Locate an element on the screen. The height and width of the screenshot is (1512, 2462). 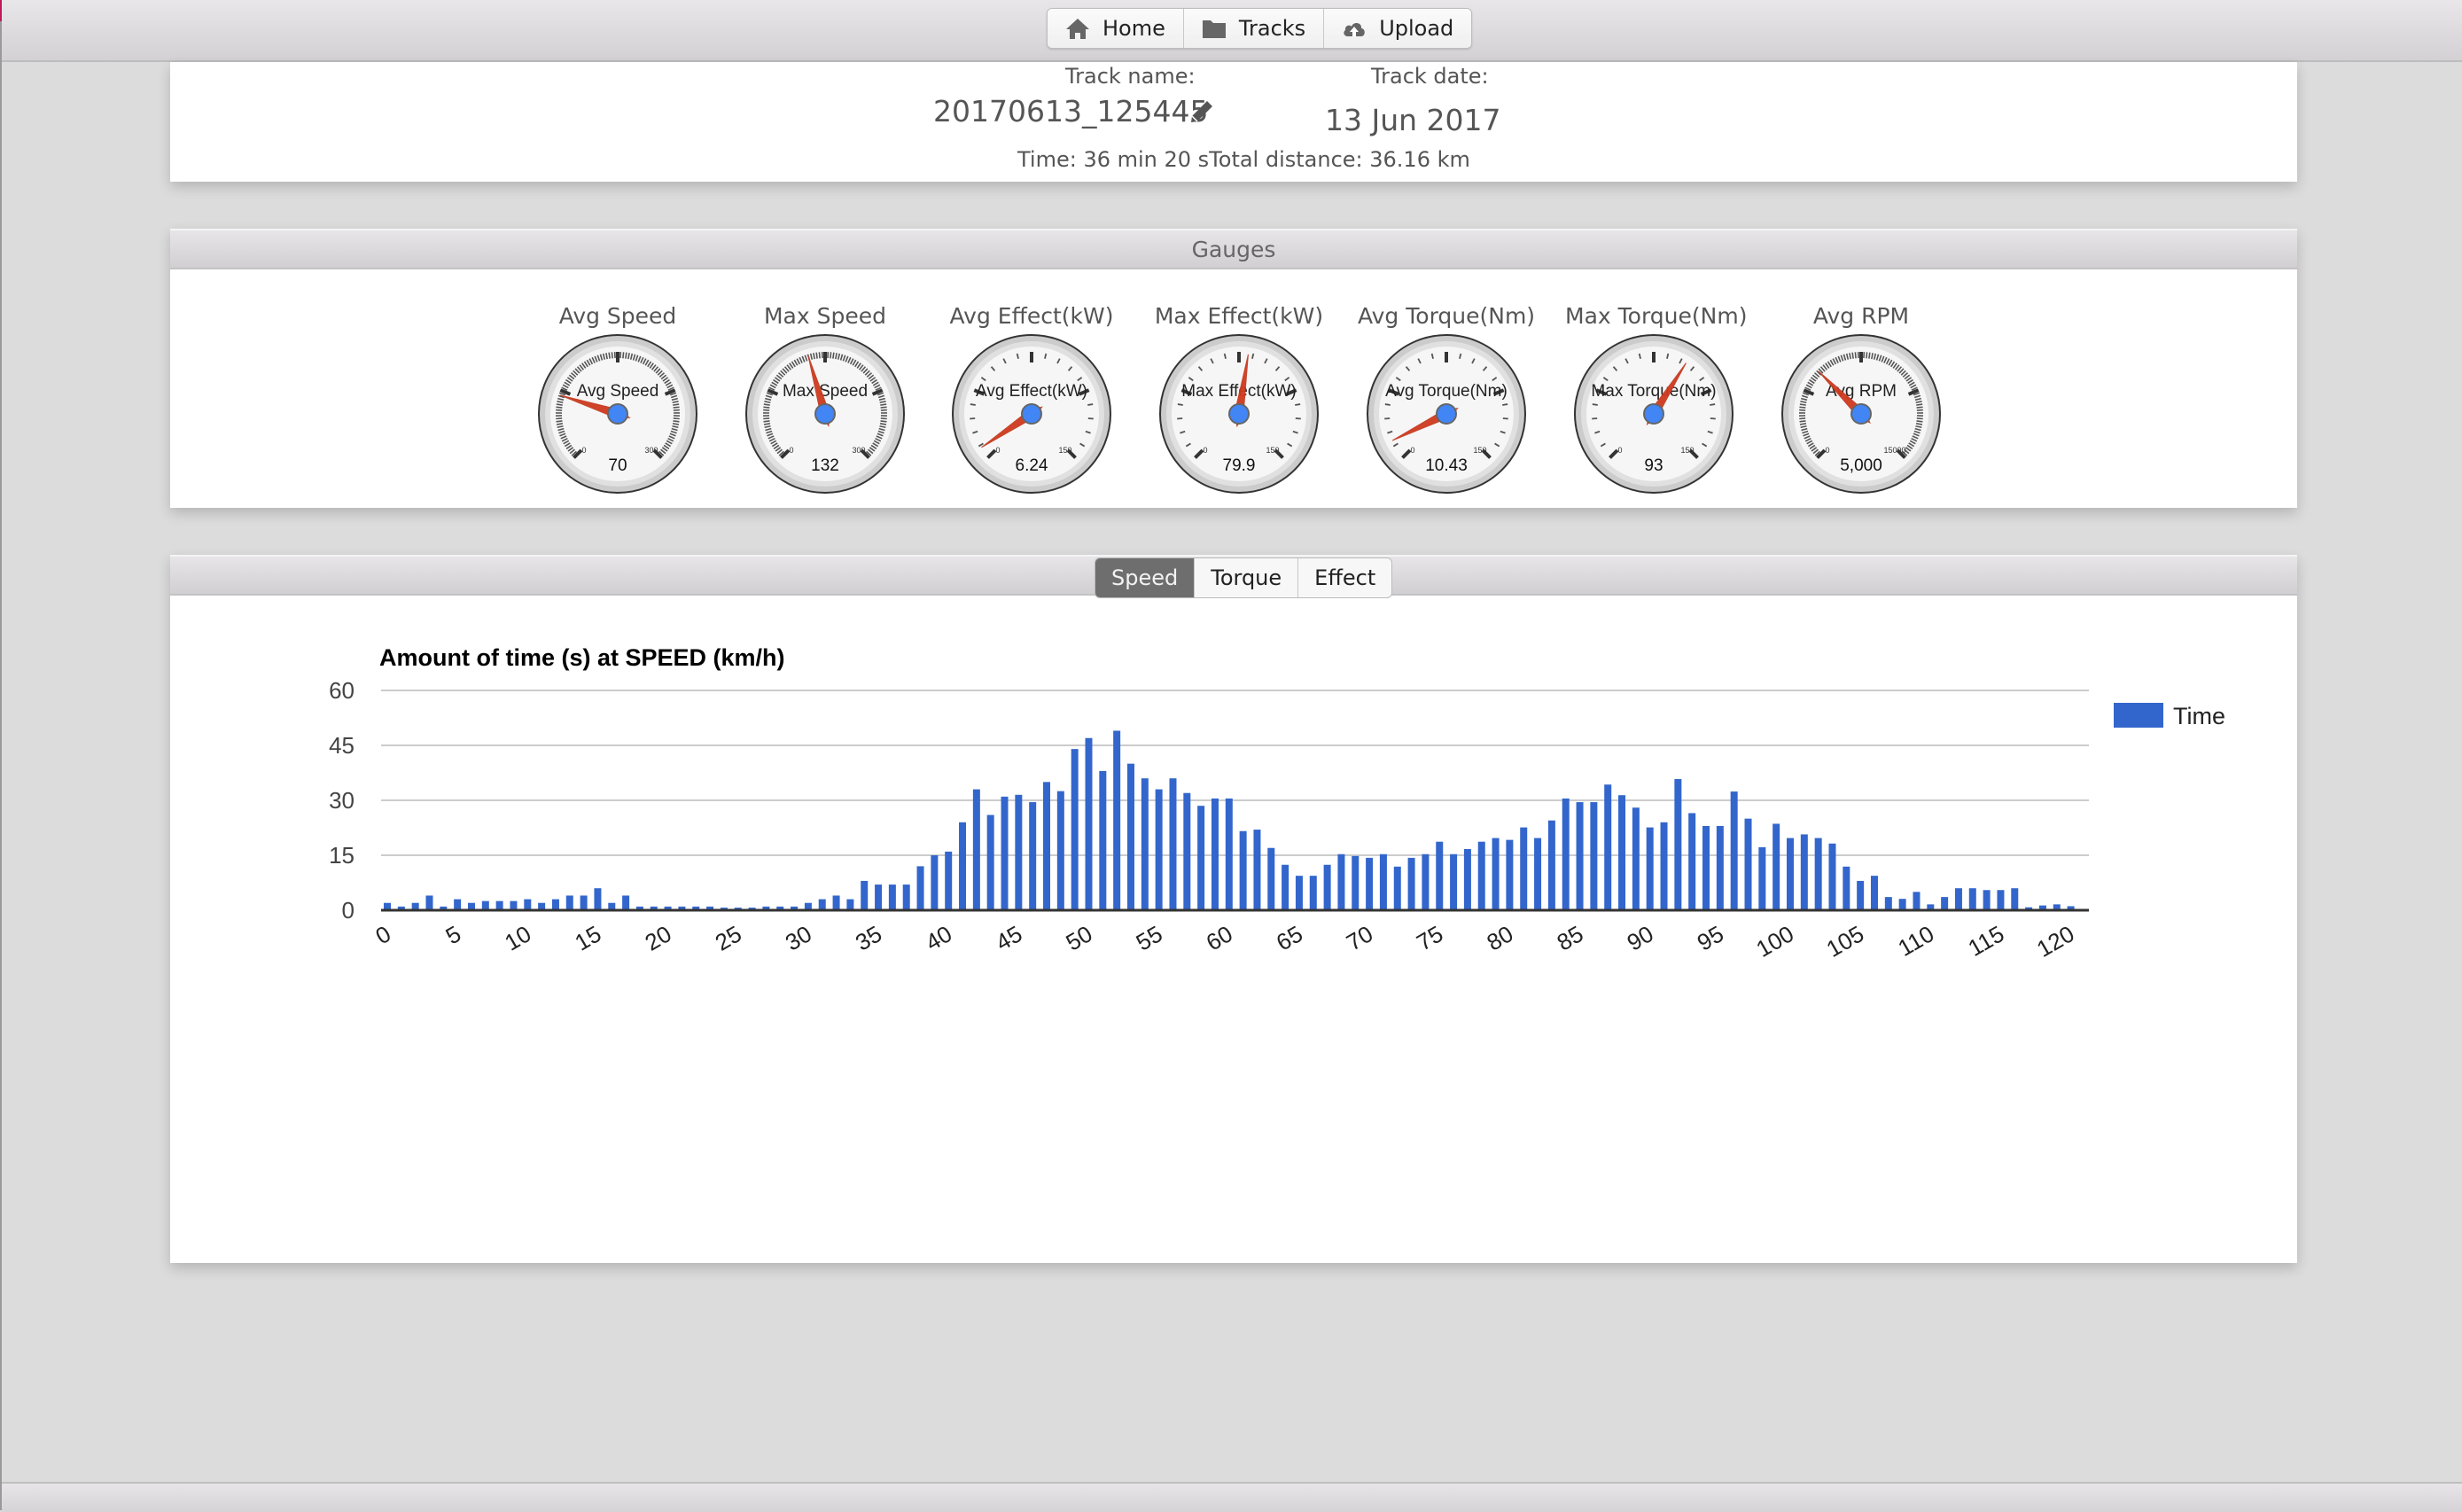
gauge-title: Max Speed is located at coordinates (825, 316).